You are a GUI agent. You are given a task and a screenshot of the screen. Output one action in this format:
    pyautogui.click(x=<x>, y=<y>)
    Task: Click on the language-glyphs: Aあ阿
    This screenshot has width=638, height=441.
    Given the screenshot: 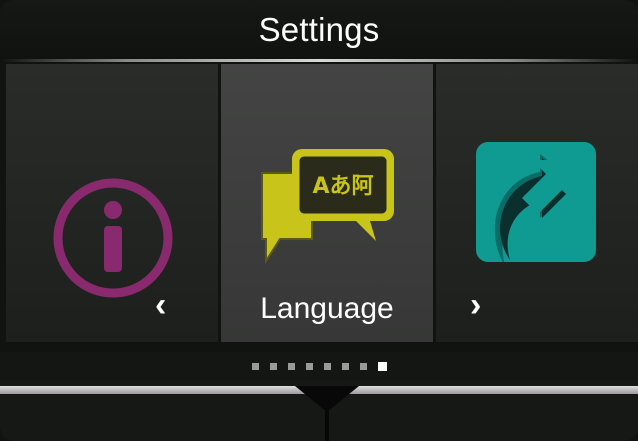 What is the action you would take?
    pyautogui.click(x=342, y=186)
    